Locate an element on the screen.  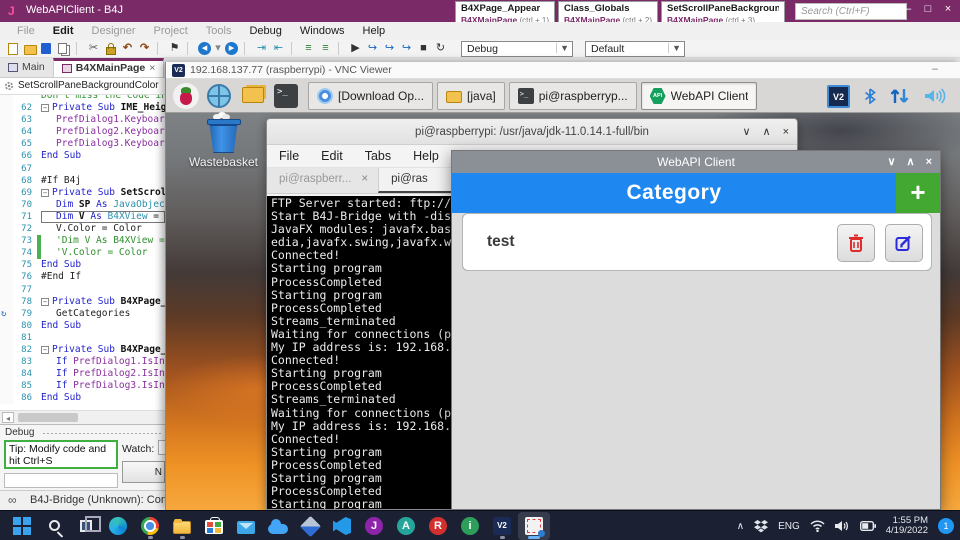
tab-main: Main is located at coordinates (26, 67).